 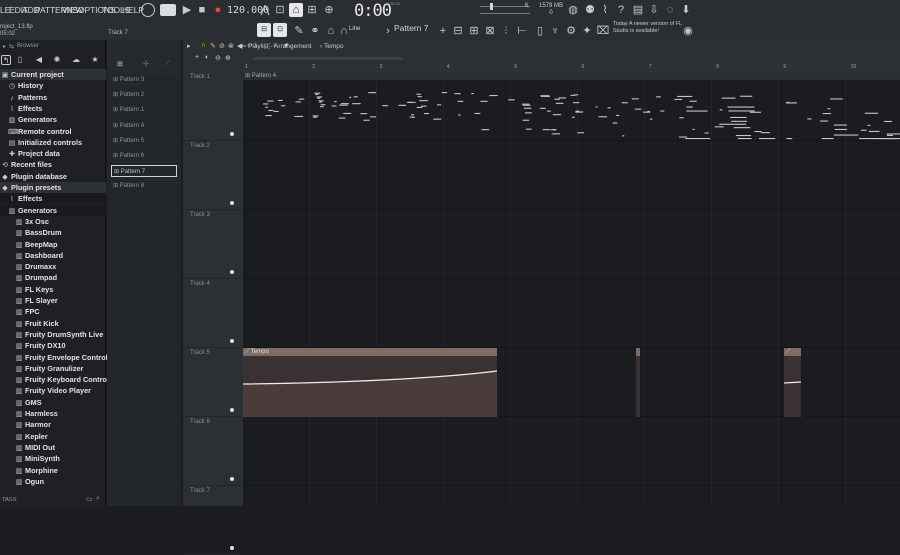 I want to click on stamp-icon: ⌂, so click(x=331, y=31).